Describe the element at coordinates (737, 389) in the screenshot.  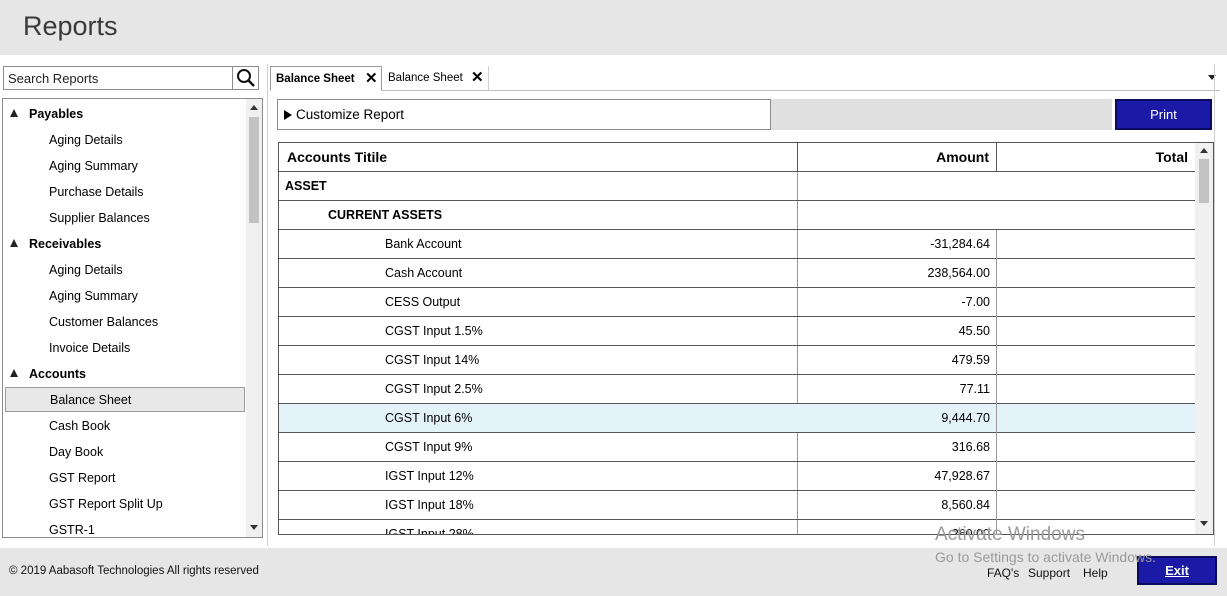
I see `table-row: CGST Input 2.5% 77.11` at that location.